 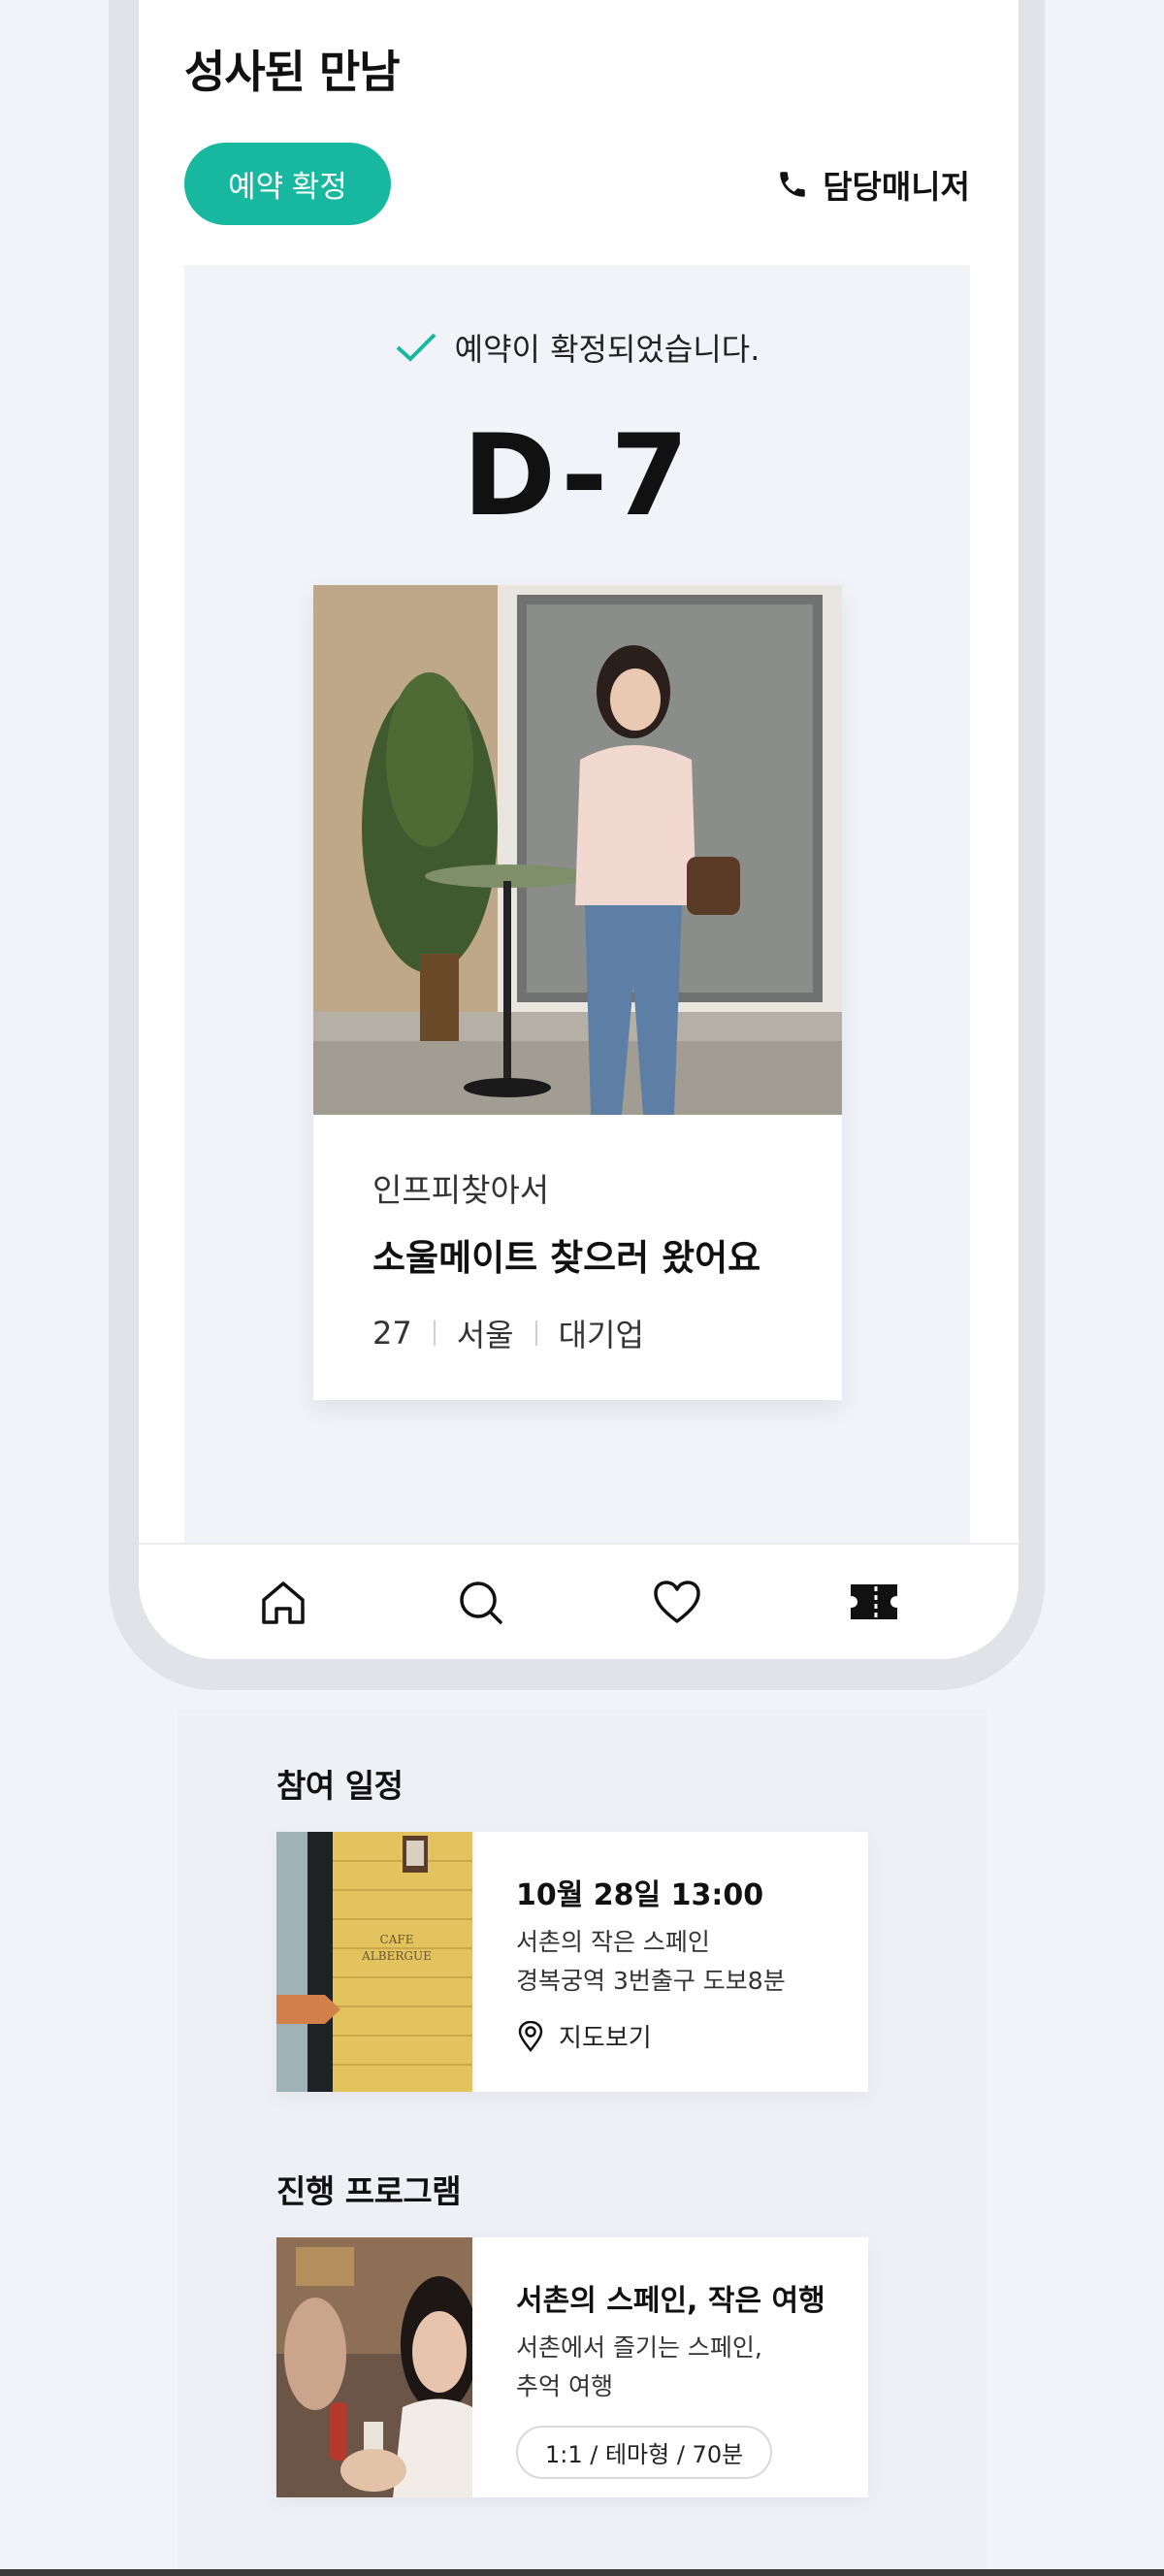 I want to click on profile-card: 인프피찾아서 소울메이트 찾으러 왔어요 27 서울 대기업, so click(x=577, y=993).